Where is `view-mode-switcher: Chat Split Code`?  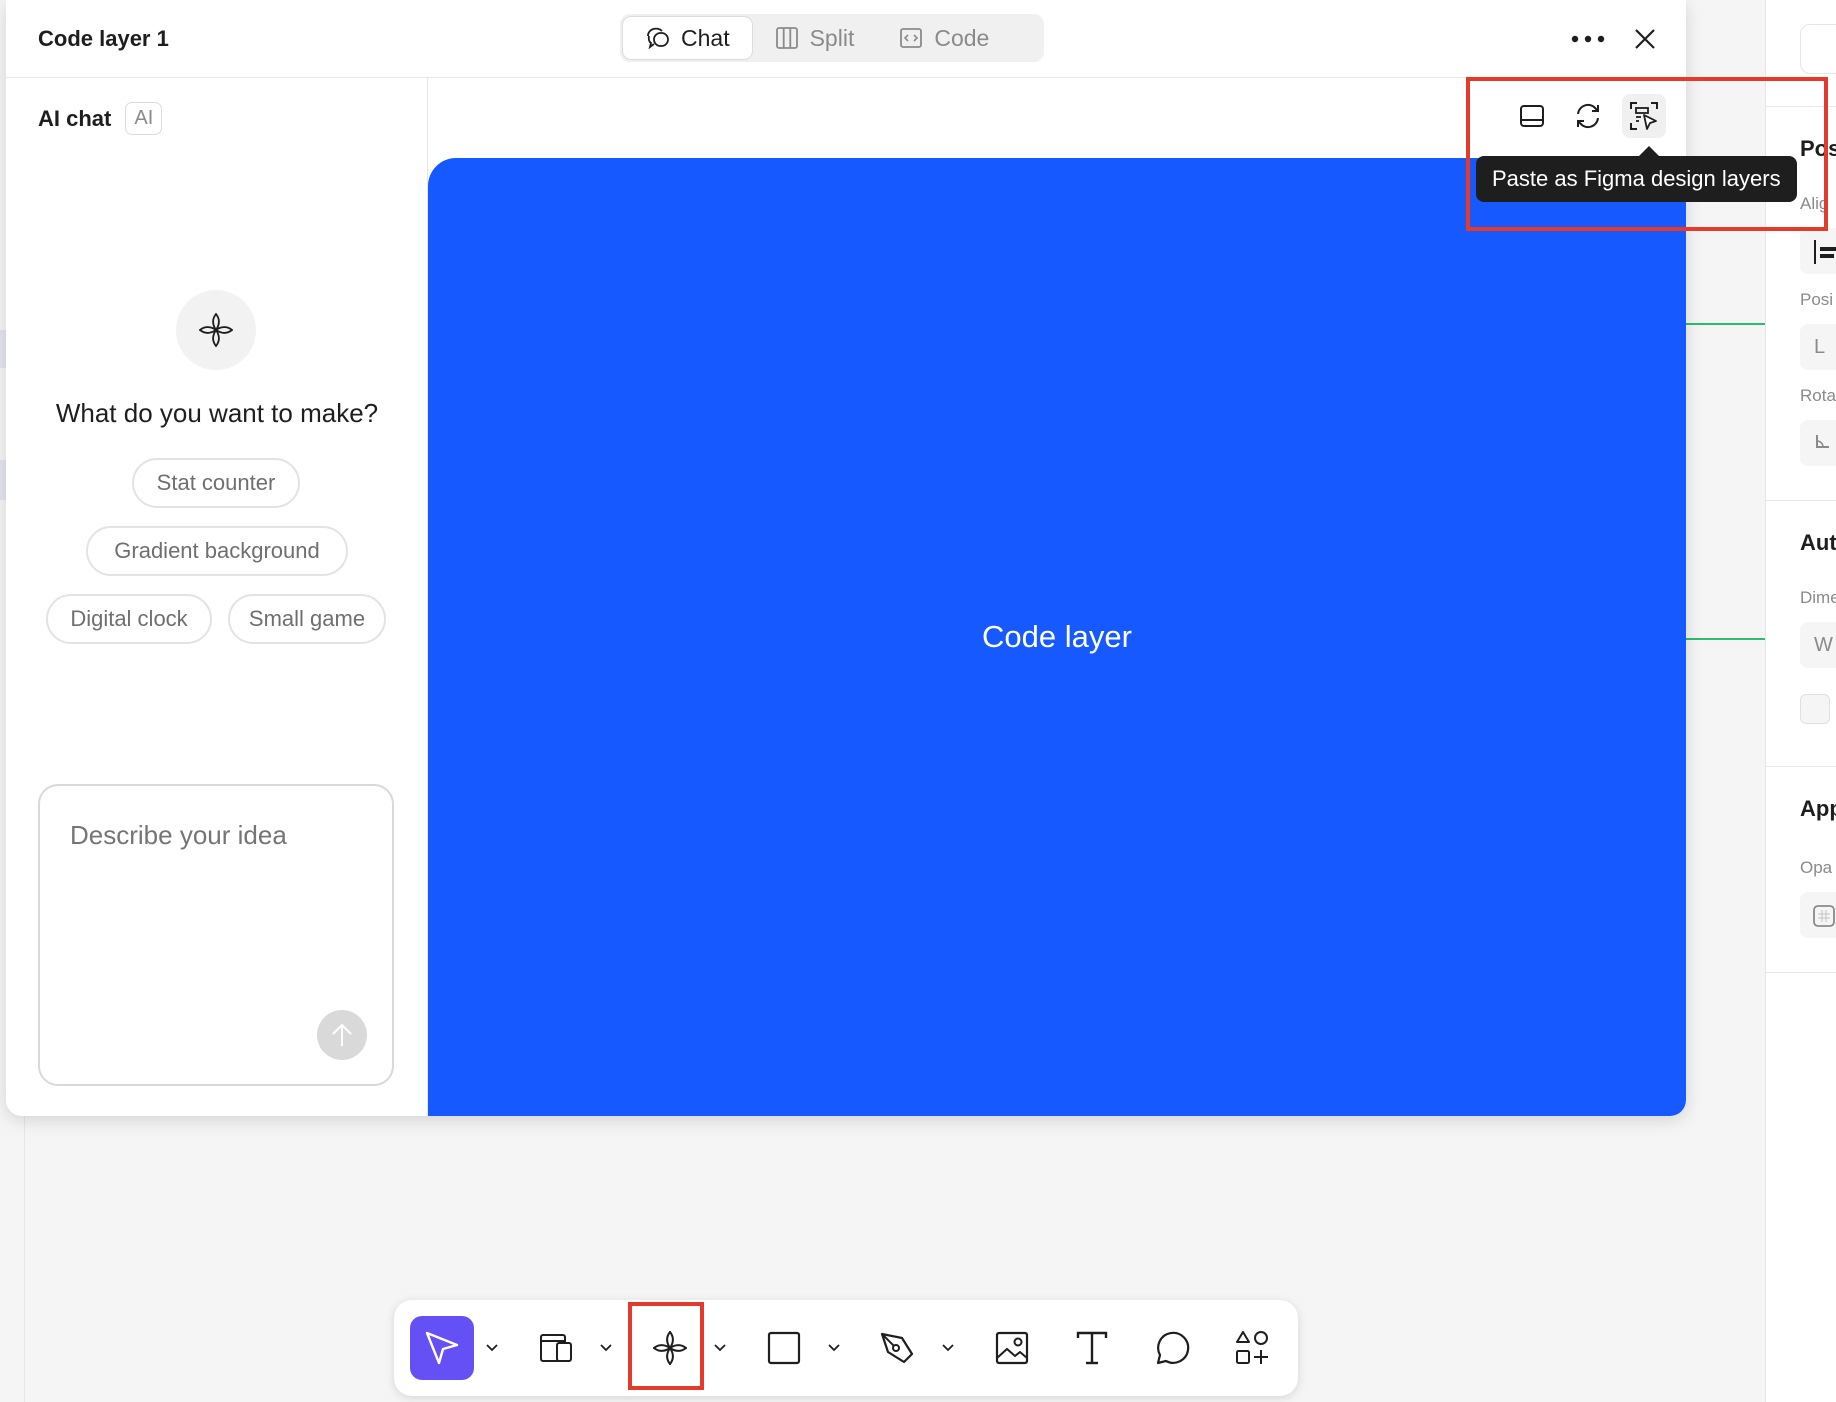 view-mode-switcher: Chat Split Code is located at coordinates (832, 38).